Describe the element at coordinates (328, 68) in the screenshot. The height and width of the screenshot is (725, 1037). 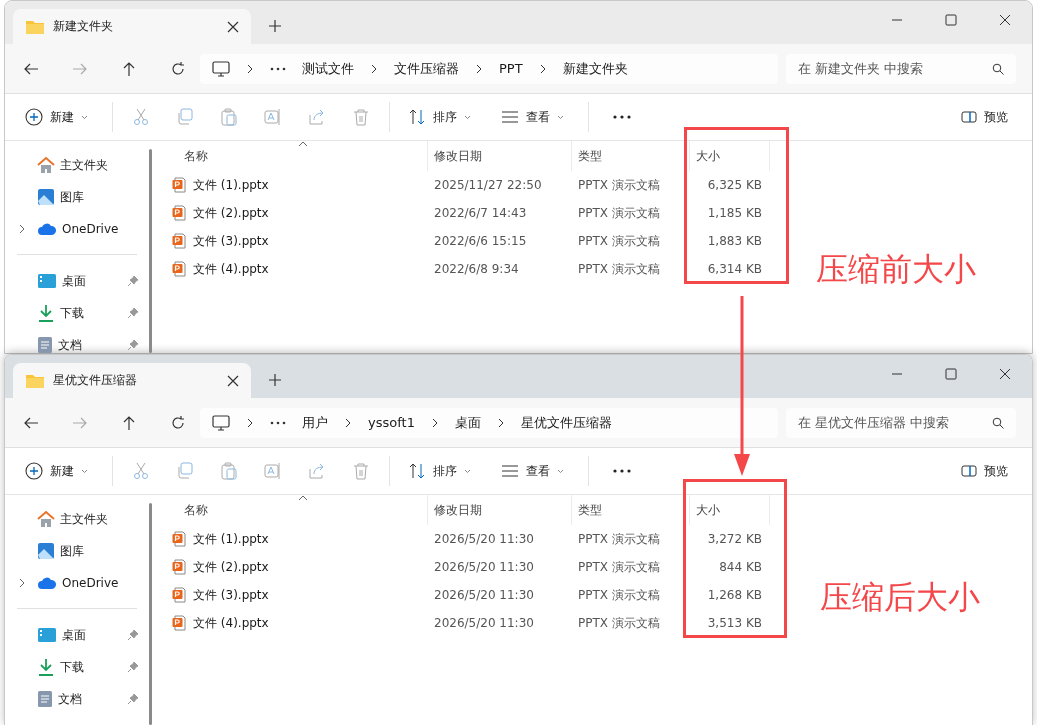
I see `breadcrumb-item: 测试文件` at that location.